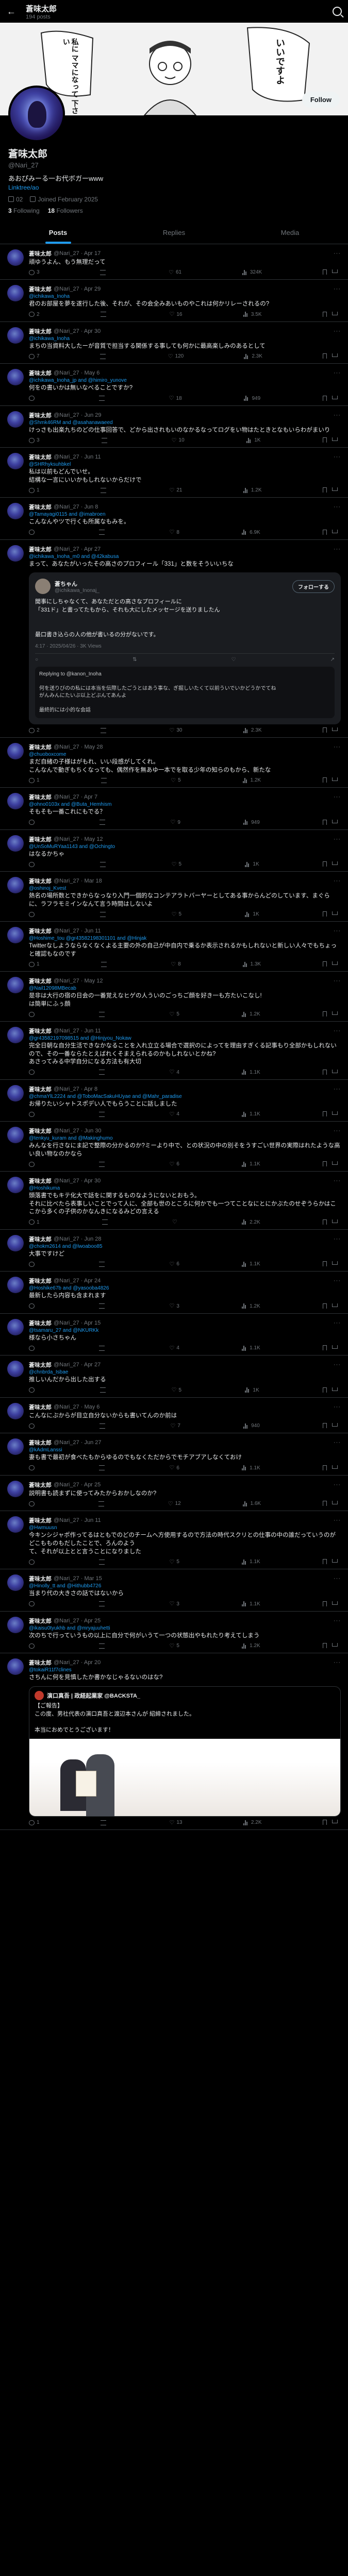  Describe the element at coordinates (48, 1372) in the screenshot. I see `replying-to-users: @chnbrda_Isbae` at that location.